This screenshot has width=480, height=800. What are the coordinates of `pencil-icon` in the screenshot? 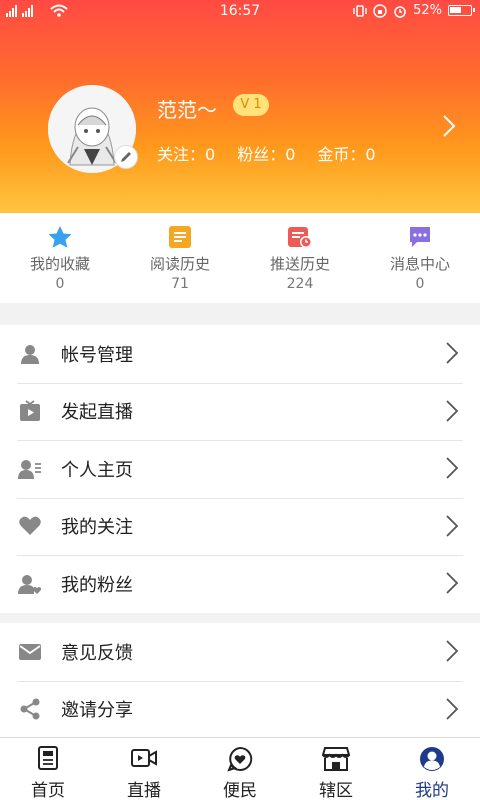 It's located at (126, 157).